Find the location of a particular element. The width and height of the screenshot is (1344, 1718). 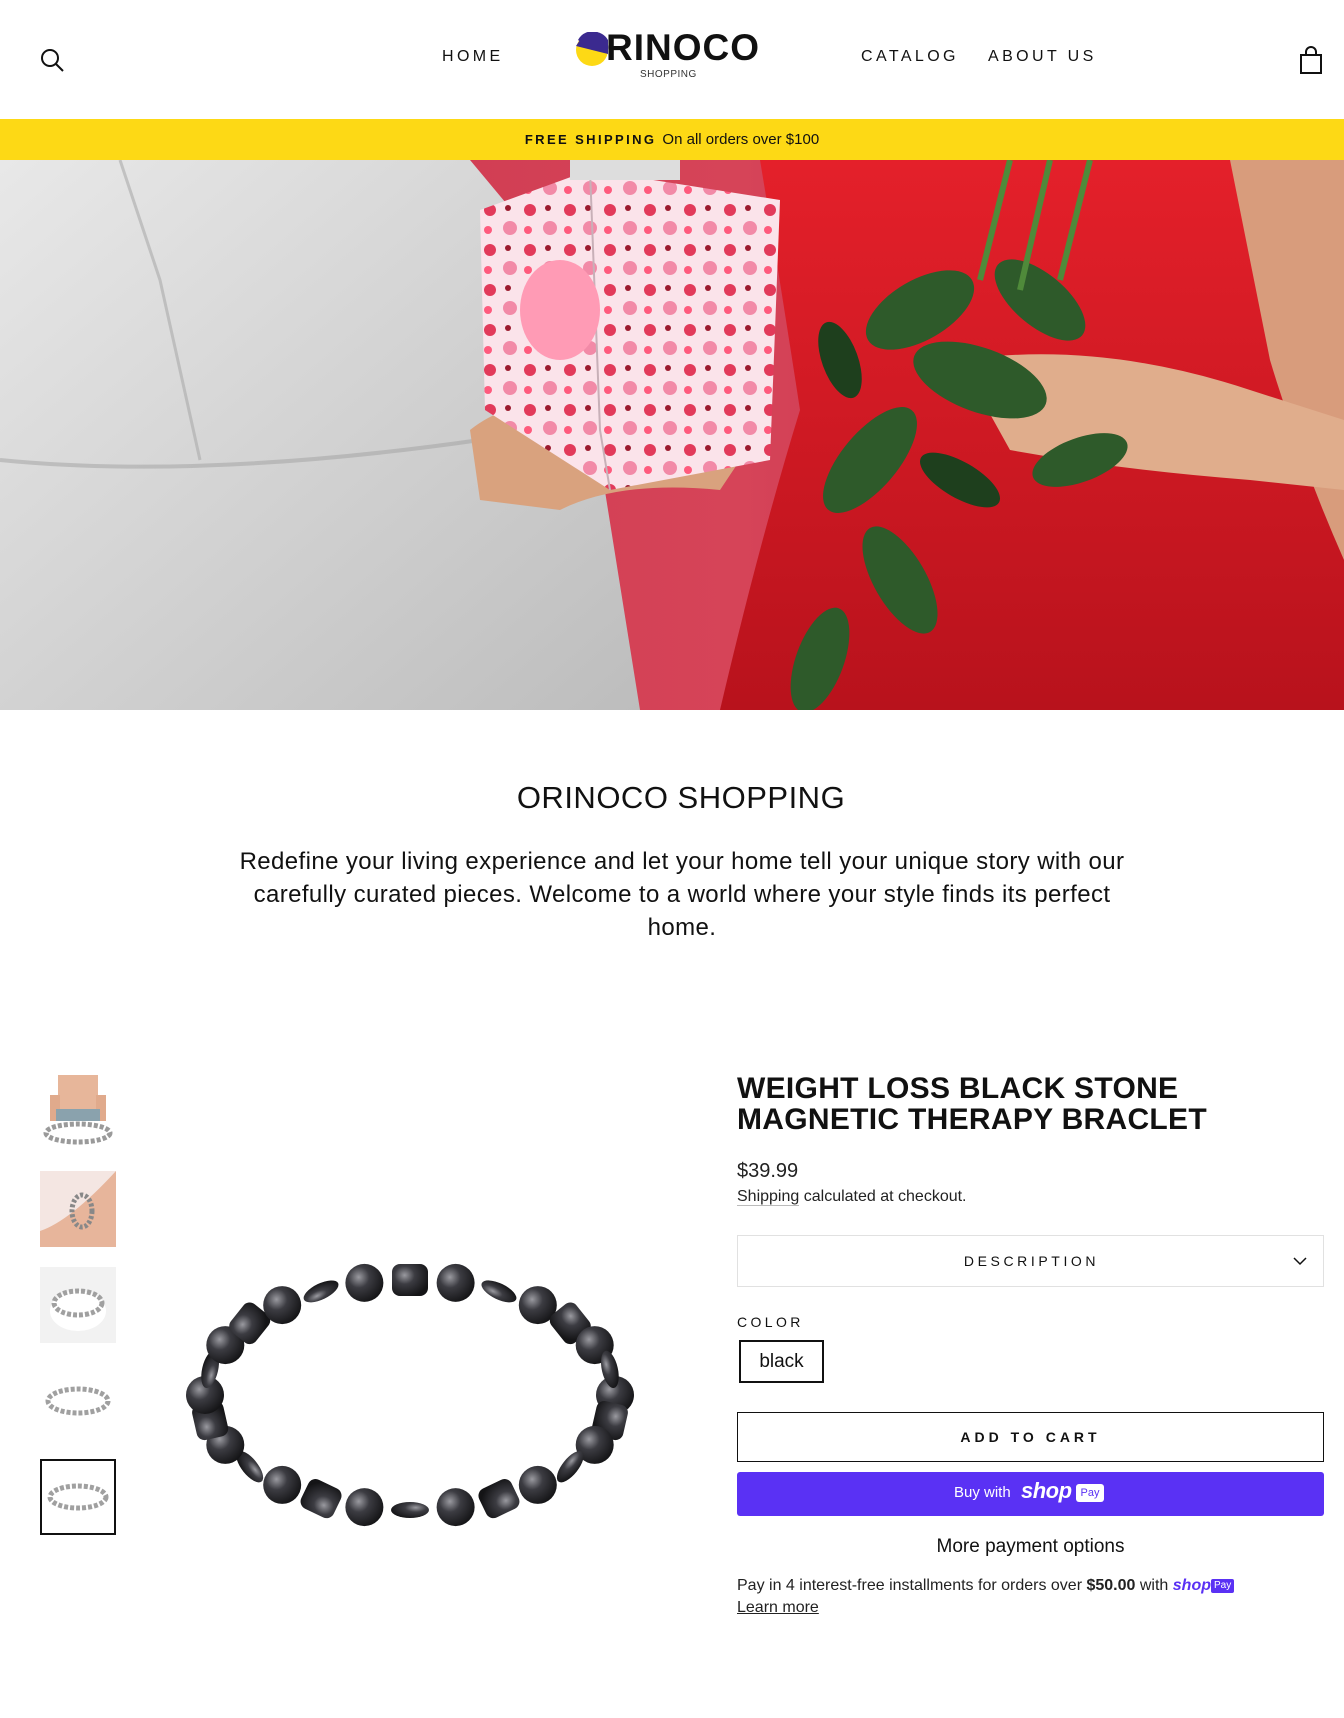

logo-wordmark: RINOCO is located at coordinates (683, 47).